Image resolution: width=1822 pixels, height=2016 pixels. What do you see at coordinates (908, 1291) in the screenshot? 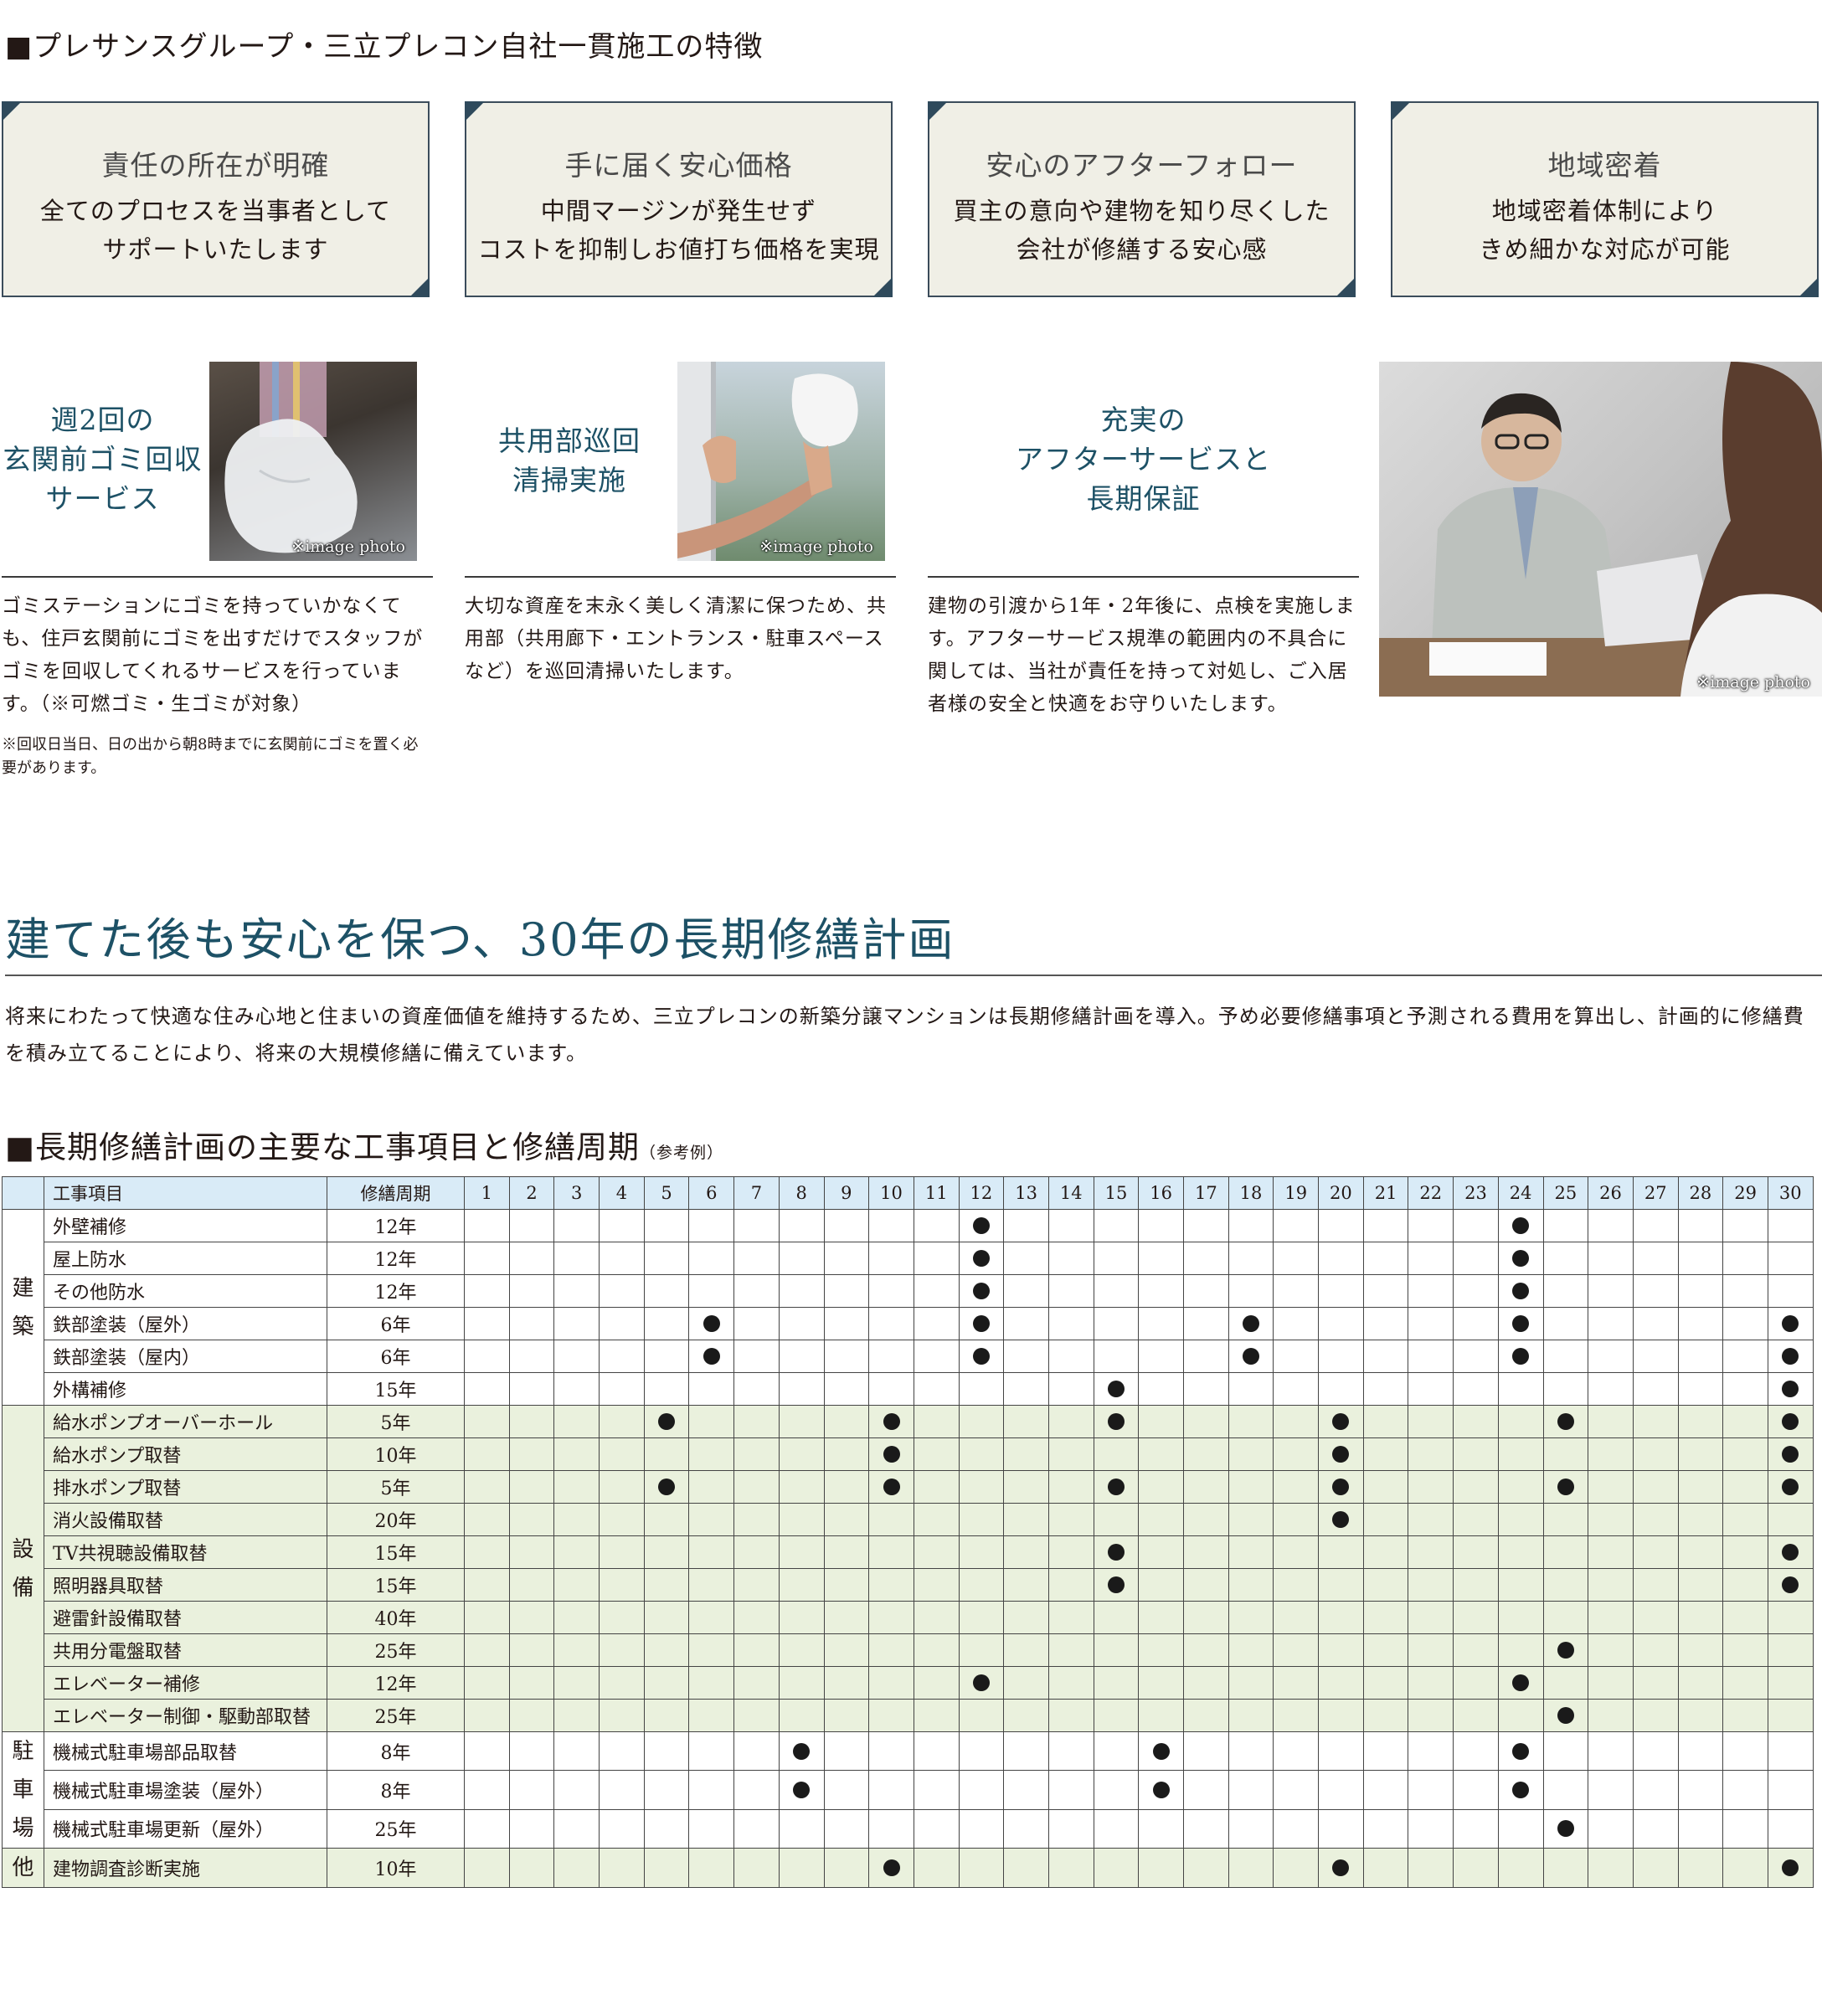
I see `table-row: その他防水 12年` at bounding box center [908, 1291].